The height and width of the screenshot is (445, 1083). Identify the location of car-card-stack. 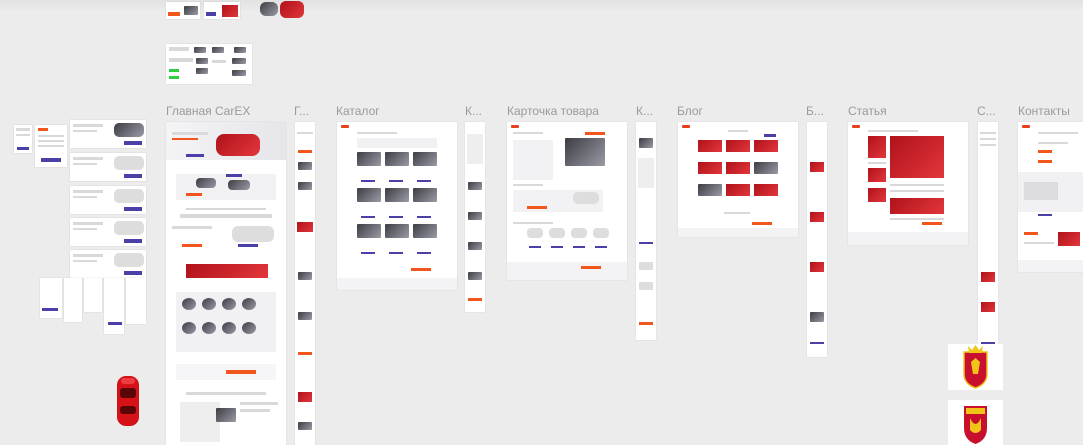
(108, 200).